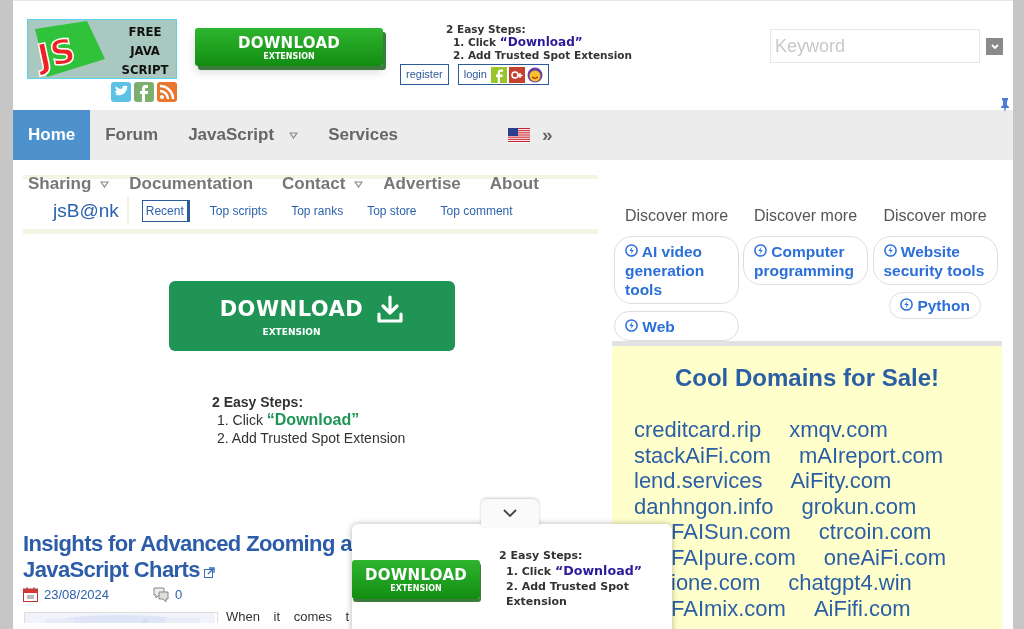 Image resolution: width=1024 pixels, height=629 pixels. I want to click on domain-link: lend.services, so click(698, 481).